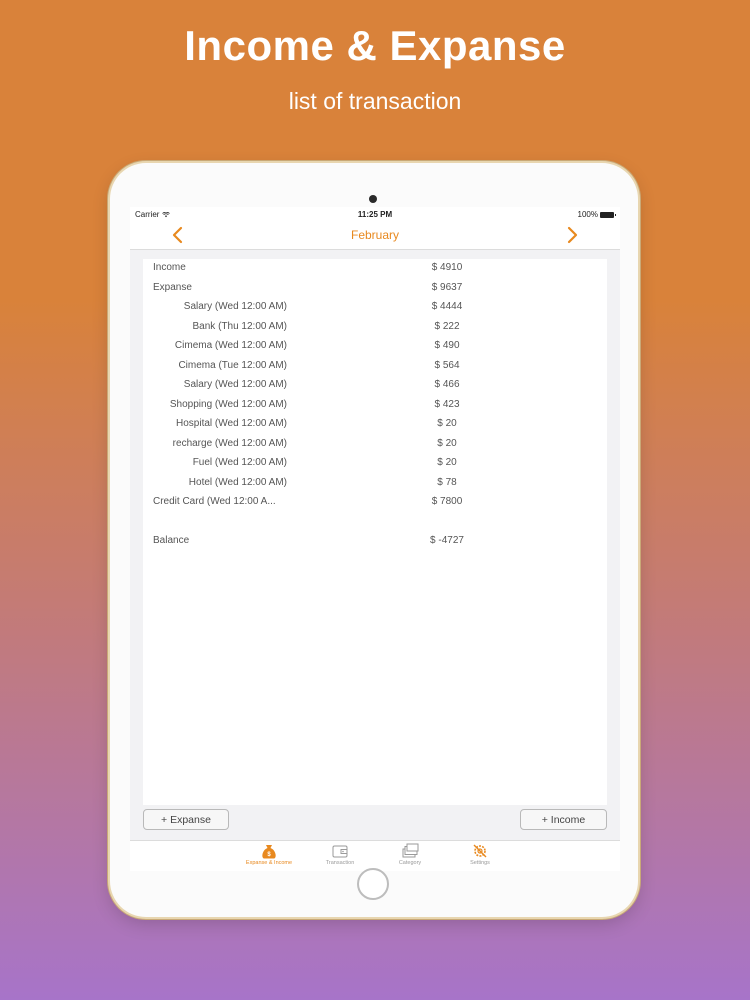  What do you see at coordinates (375, 101) in the screenshot?
I see `promo-subtitle: list of transaction` at bounding box center [375, 101].